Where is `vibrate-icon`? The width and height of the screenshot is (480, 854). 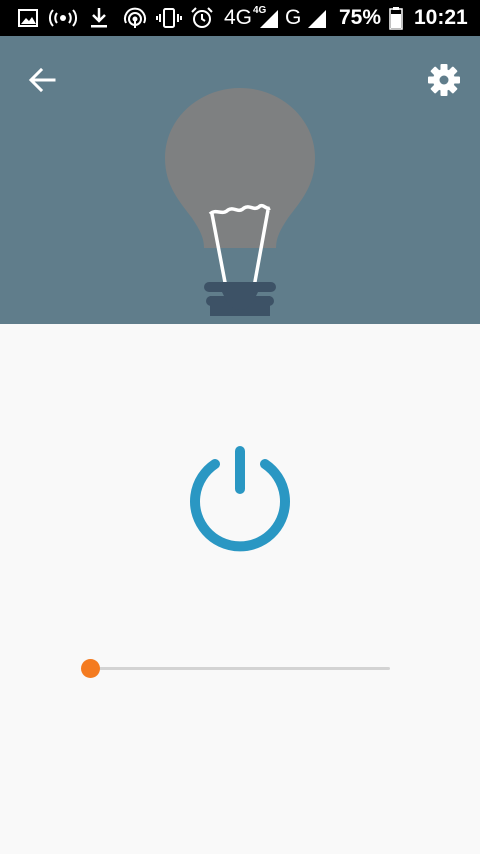 vibrate-icon is located at coordinates (169, 18).